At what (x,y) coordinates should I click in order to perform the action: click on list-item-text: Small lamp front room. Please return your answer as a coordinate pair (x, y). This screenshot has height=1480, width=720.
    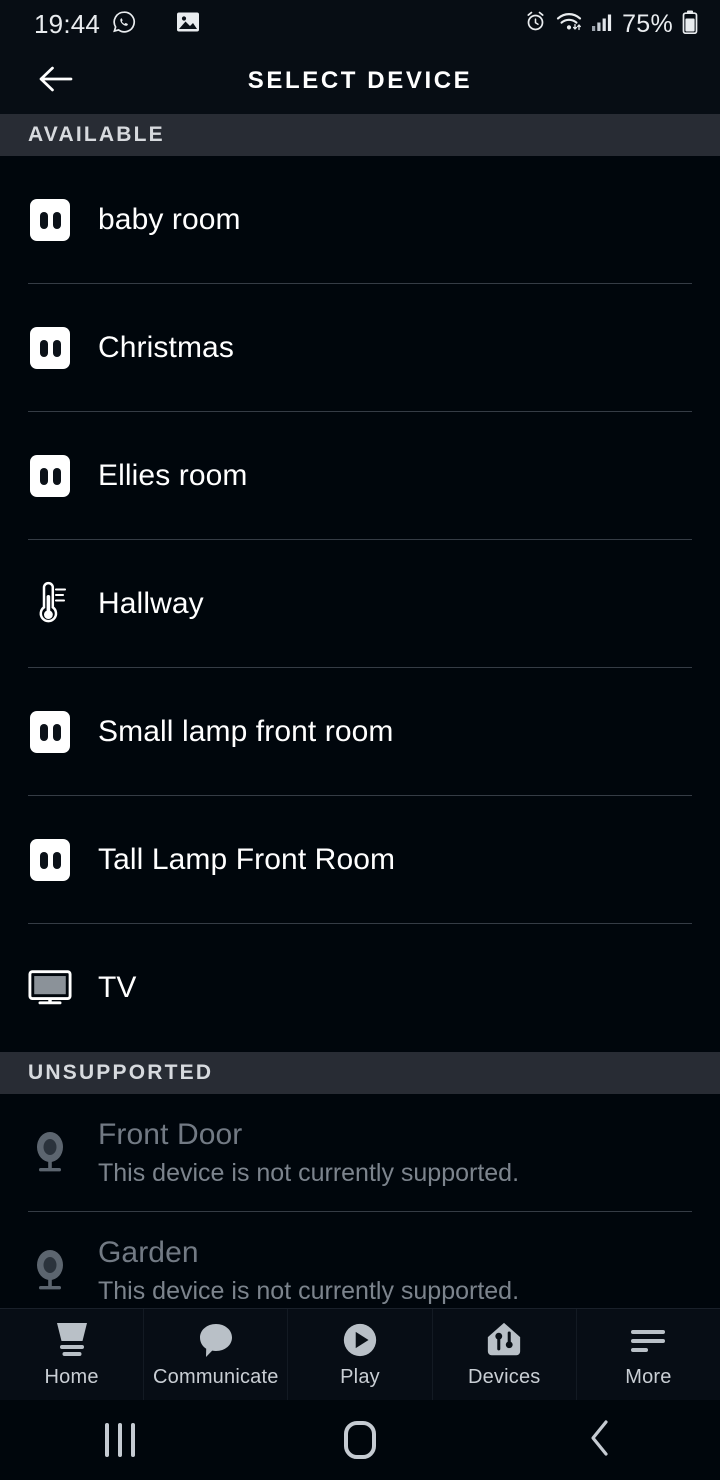
    Looking at the image, I should click on (246, 732).